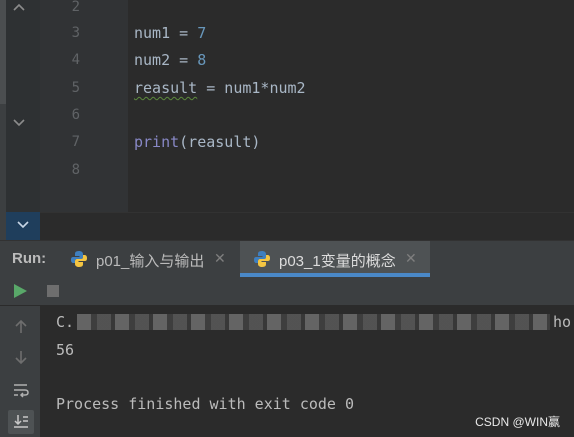  What do you see at coordinates (152, 60) in the screenshot?
I see `variable-name: num2` at bounding box center [152, 60].